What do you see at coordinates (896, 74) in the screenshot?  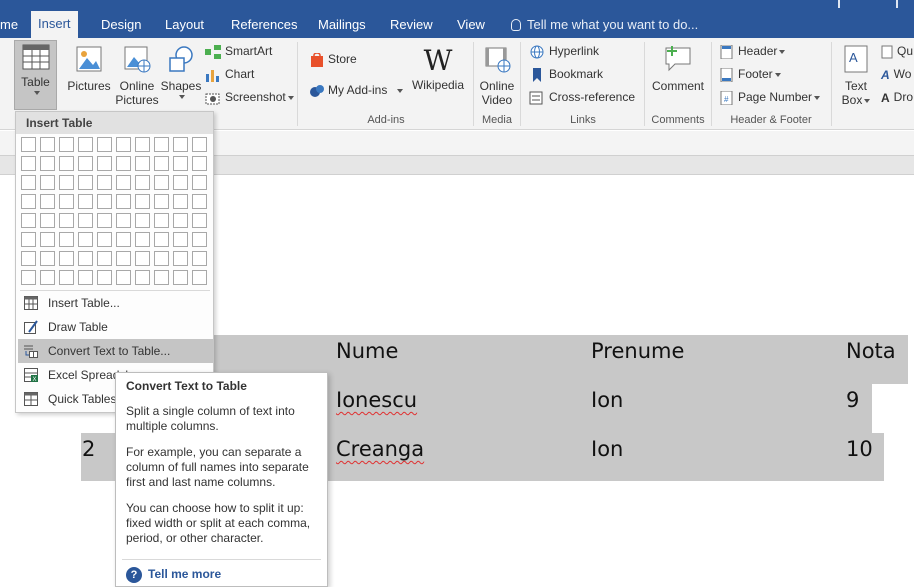 I see `wordart-button: A Wo` at bounding box center [896, 74].